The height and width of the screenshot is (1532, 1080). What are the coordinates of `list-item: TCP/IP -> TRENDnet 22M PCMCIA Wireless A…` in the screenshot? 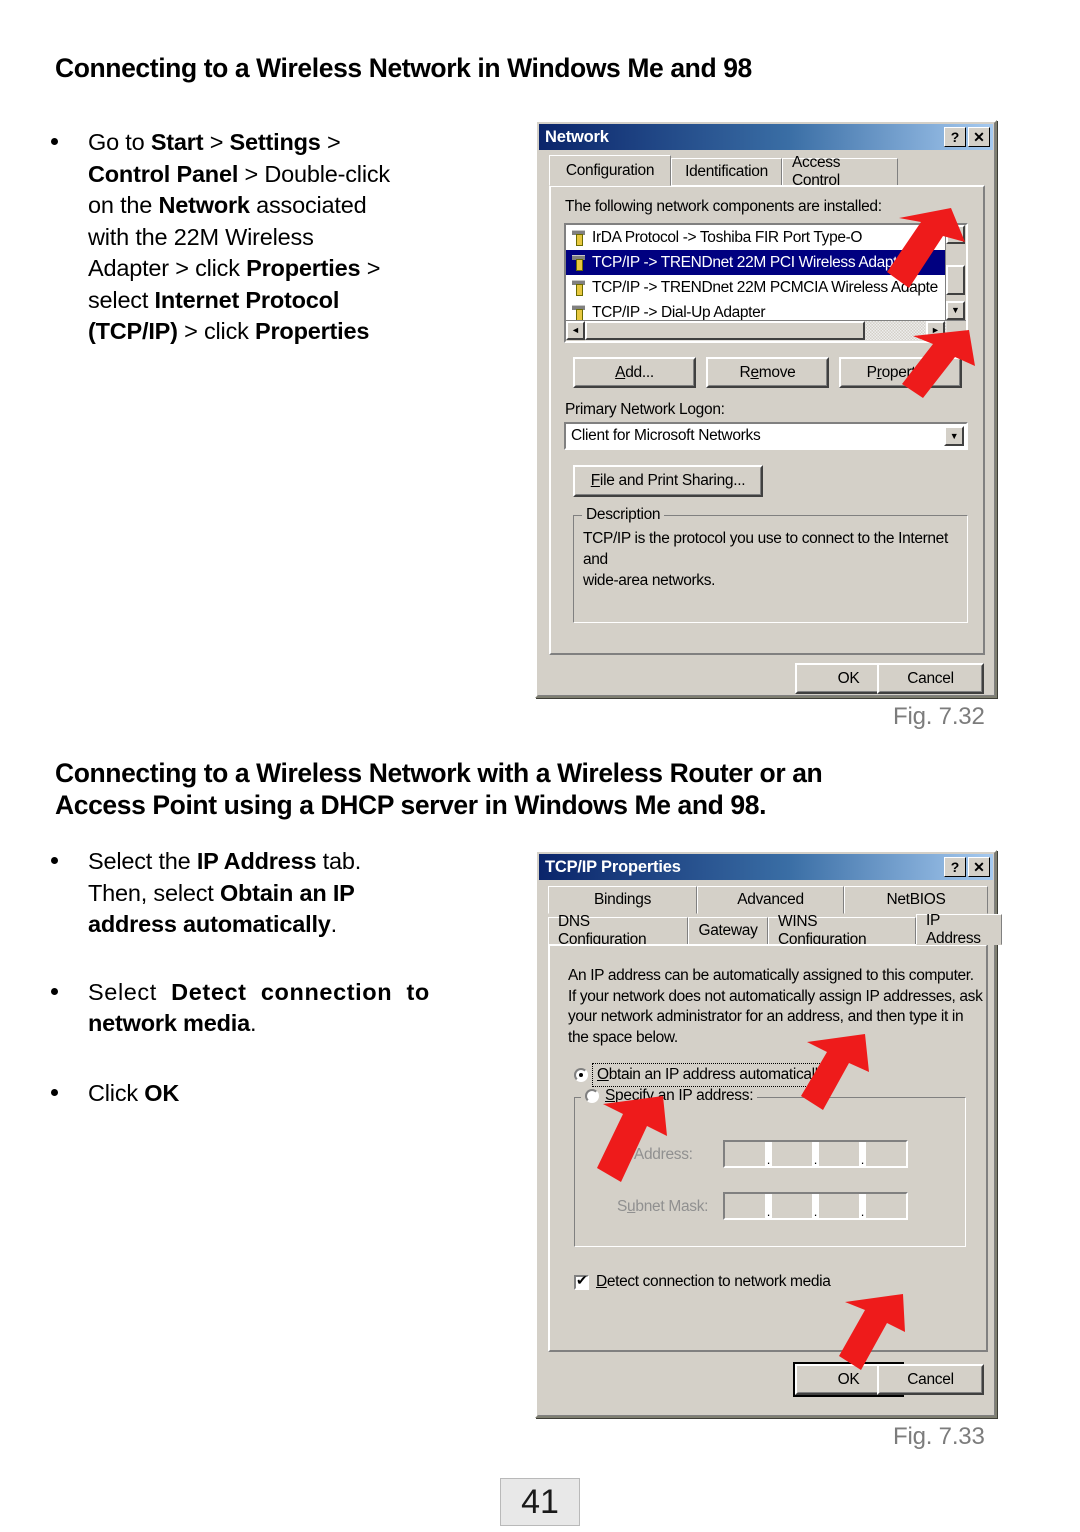 It's located at (755, 287).